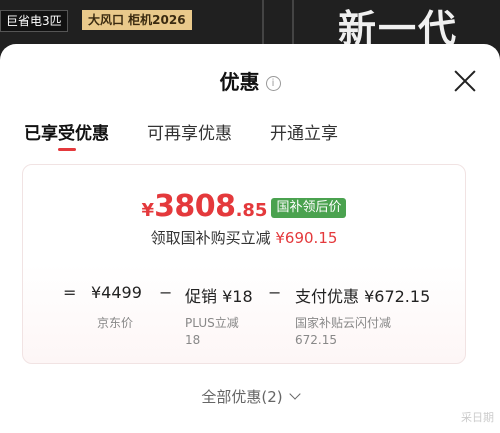 This screenshot has height=433, width=500. I want to click on equals-sign: =, so click(70, 292).